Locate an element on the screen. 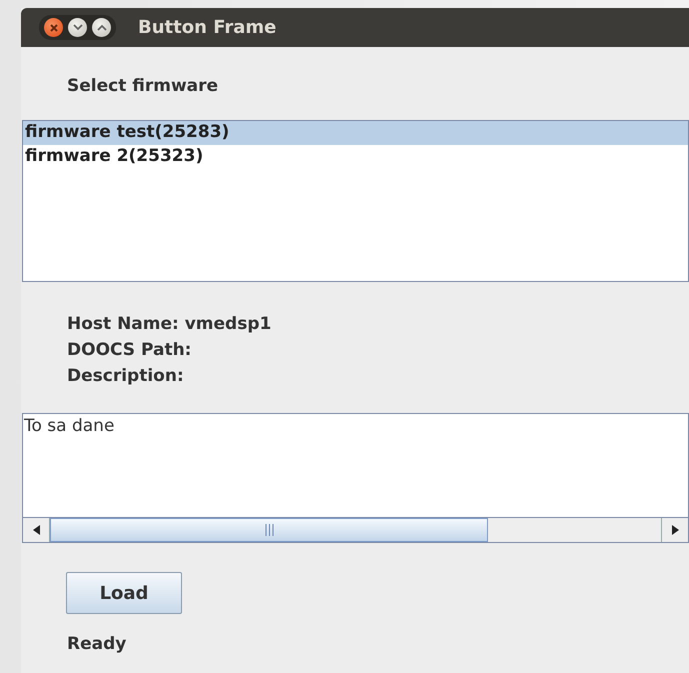  chevron-down-icon is located at coordinates (77, 27).